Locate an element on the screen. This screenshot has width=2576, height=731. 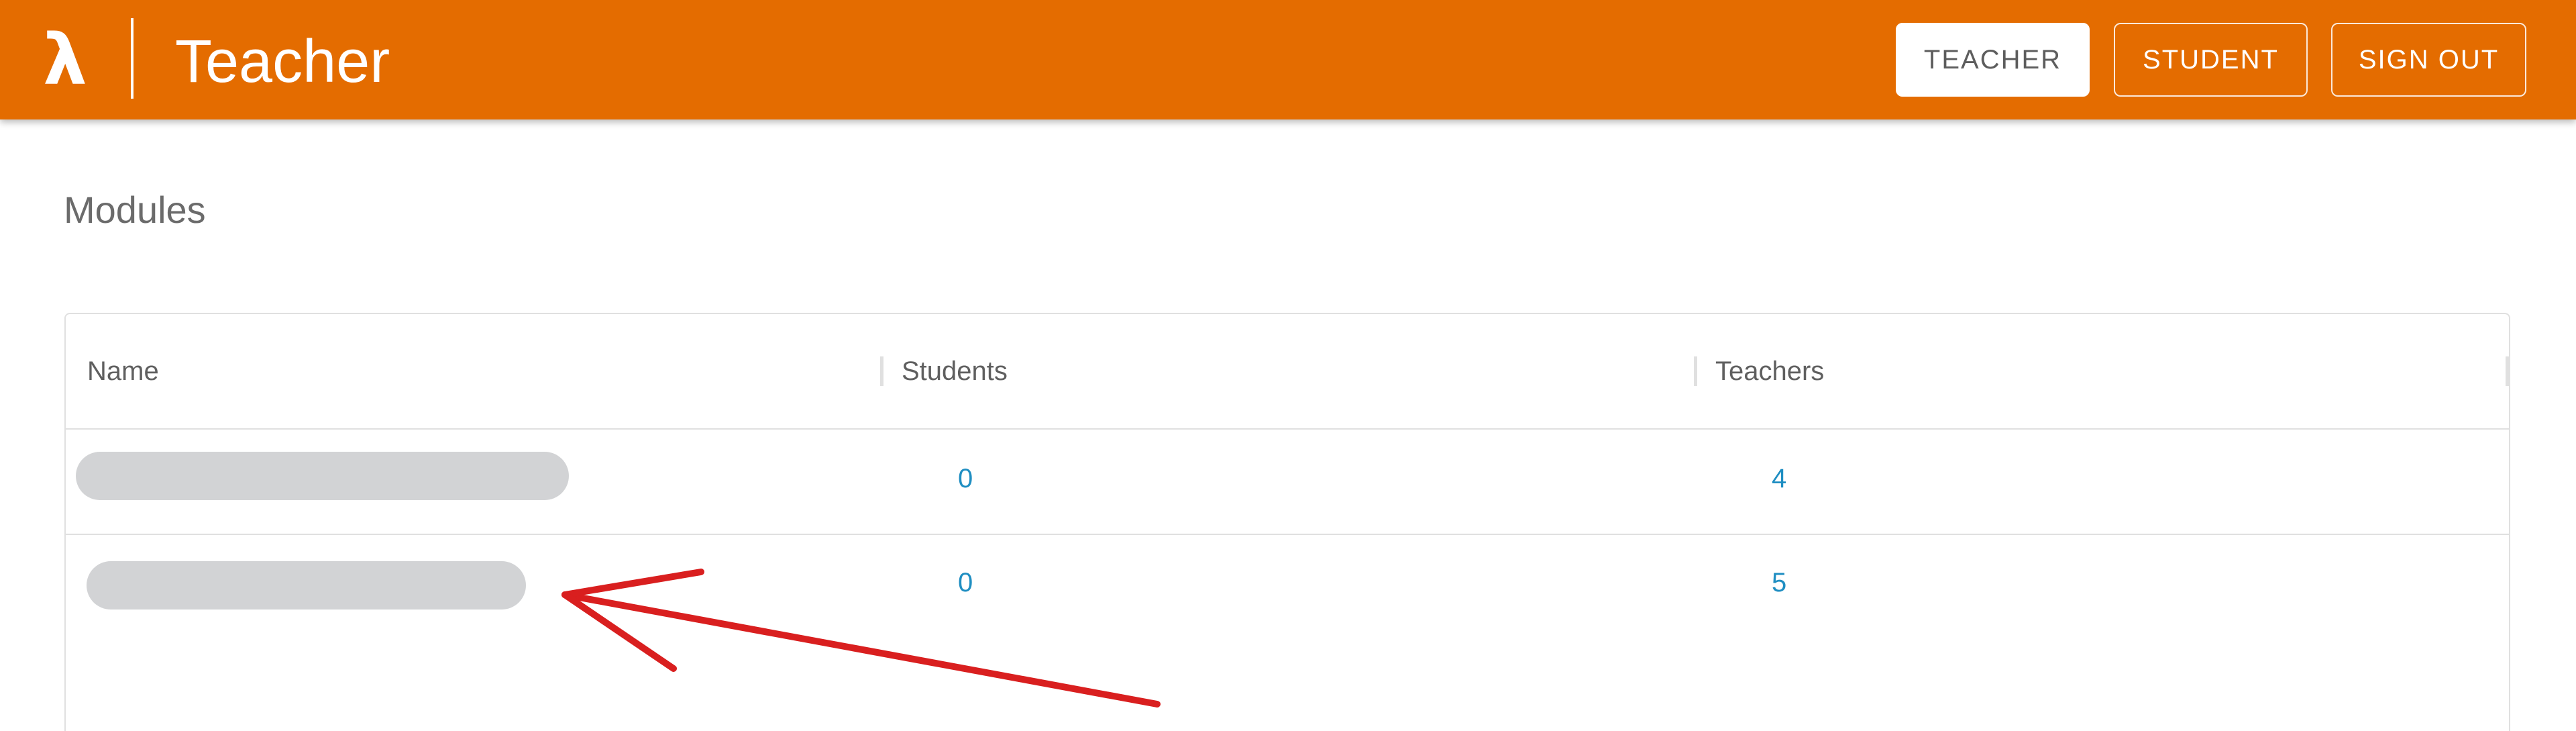
teachers-count-link: 4 is located at coordinates (1779, 479).